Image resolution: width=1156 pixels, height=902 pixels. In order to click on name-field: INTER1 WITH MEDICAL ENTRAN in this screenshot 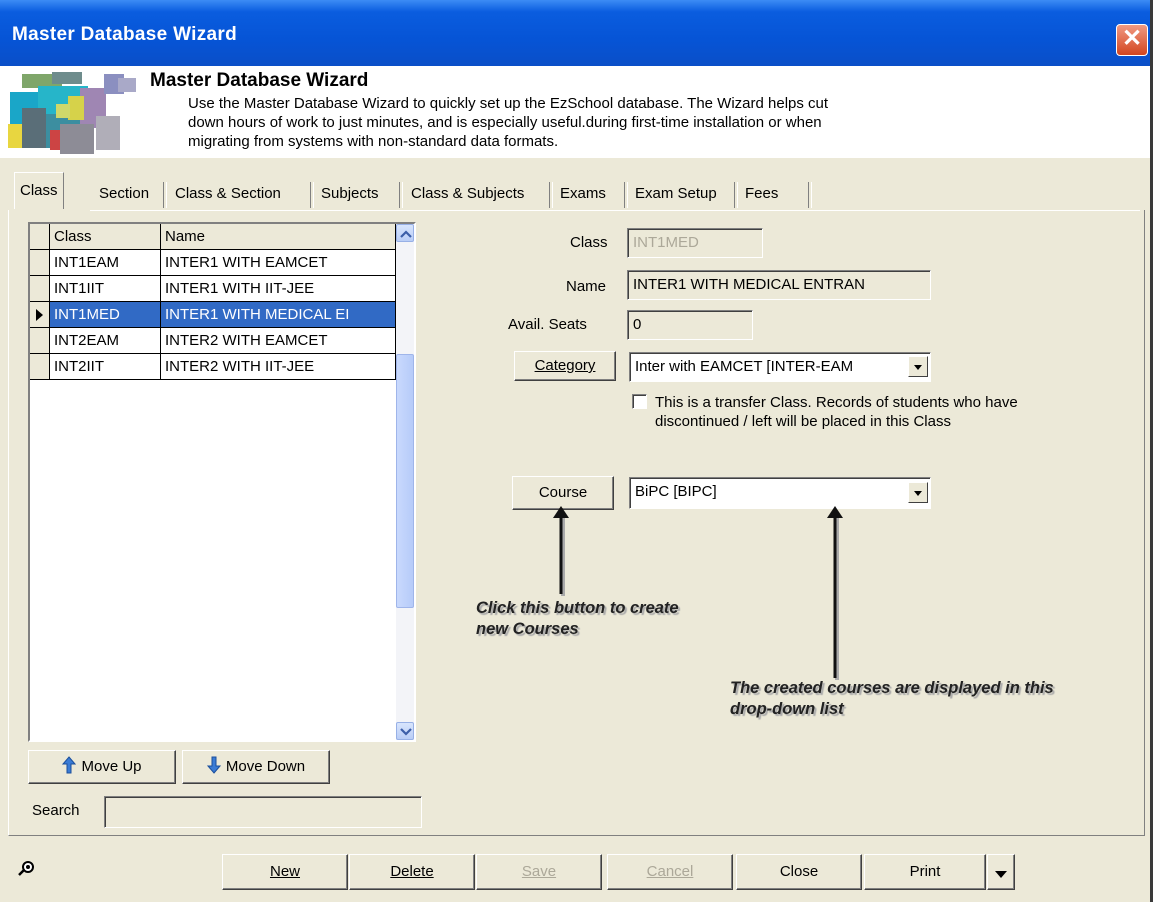, I will do `click(779, 285)`.